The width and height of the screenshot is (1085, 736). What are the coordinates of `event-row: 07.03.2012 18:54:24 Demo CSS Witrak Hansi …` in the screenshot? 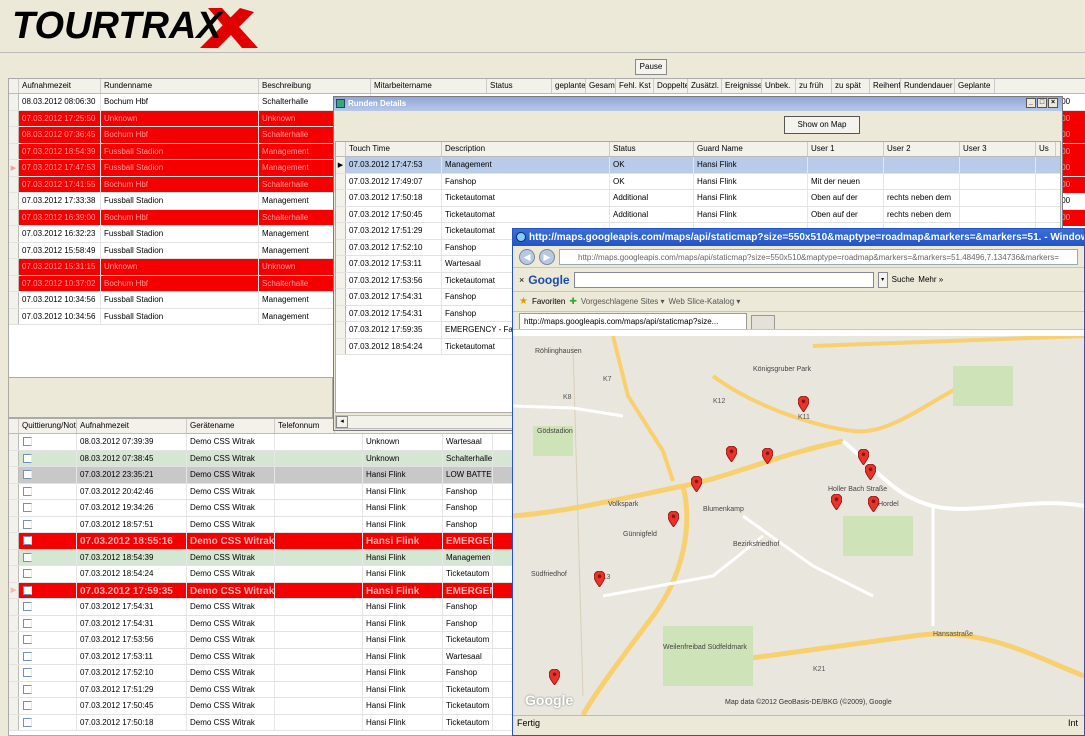 It's located at (263, 574).